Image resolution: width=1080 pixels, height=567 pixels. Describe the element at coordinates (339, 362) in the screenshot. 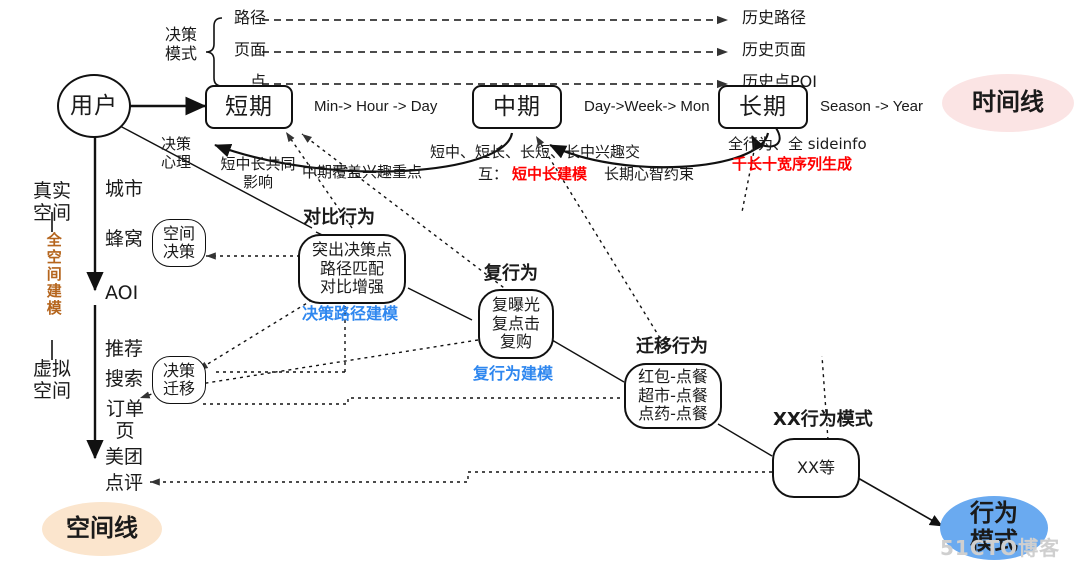

I see `edge-repeat-migration` at that location.